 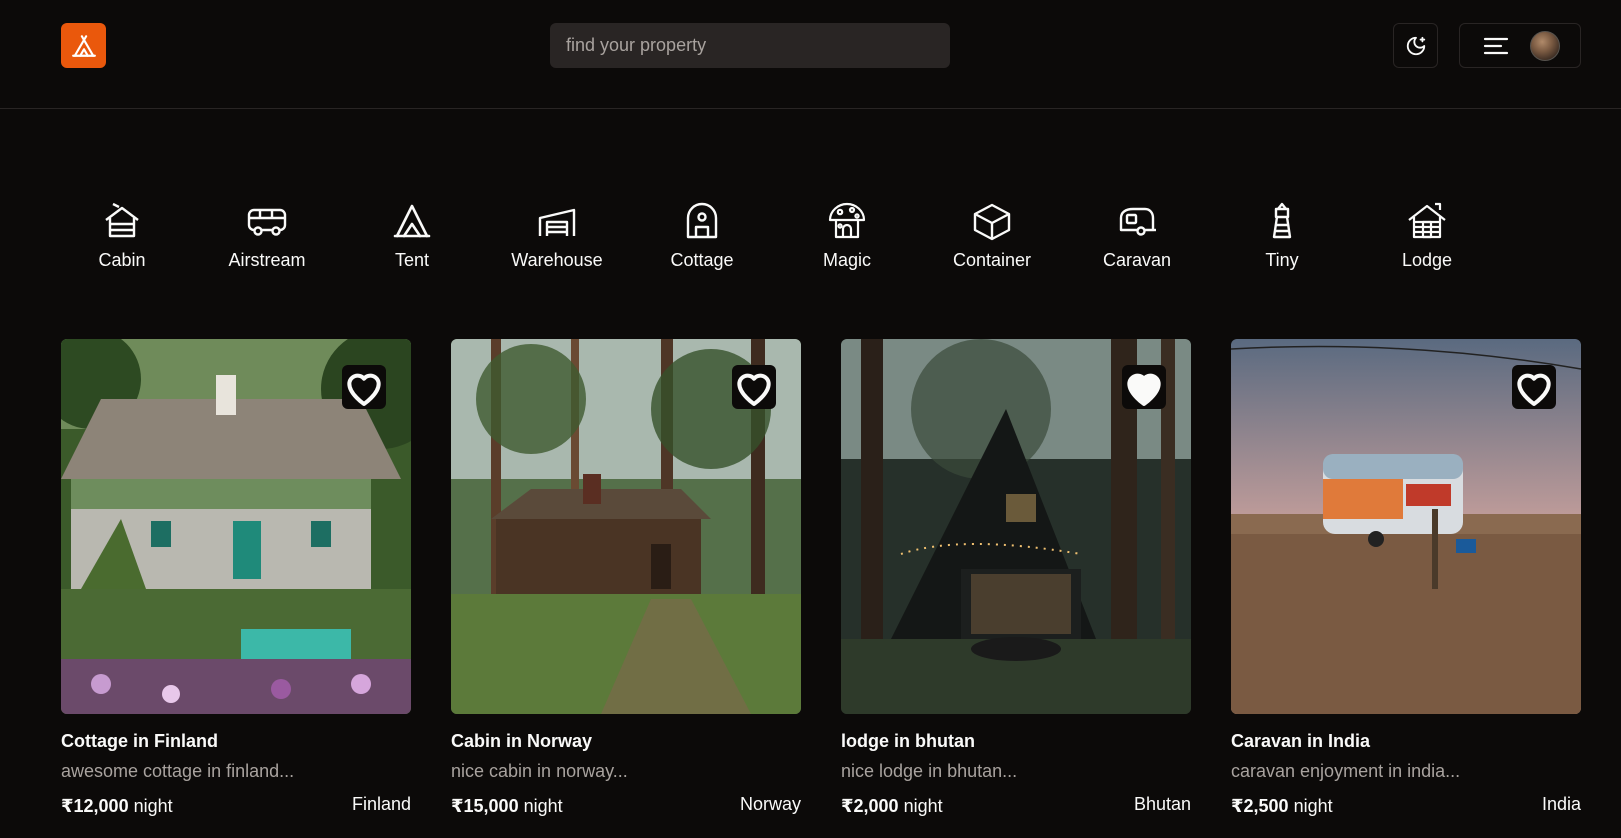 I want to click on category-label: Cabin, so click(x=122, y=260).